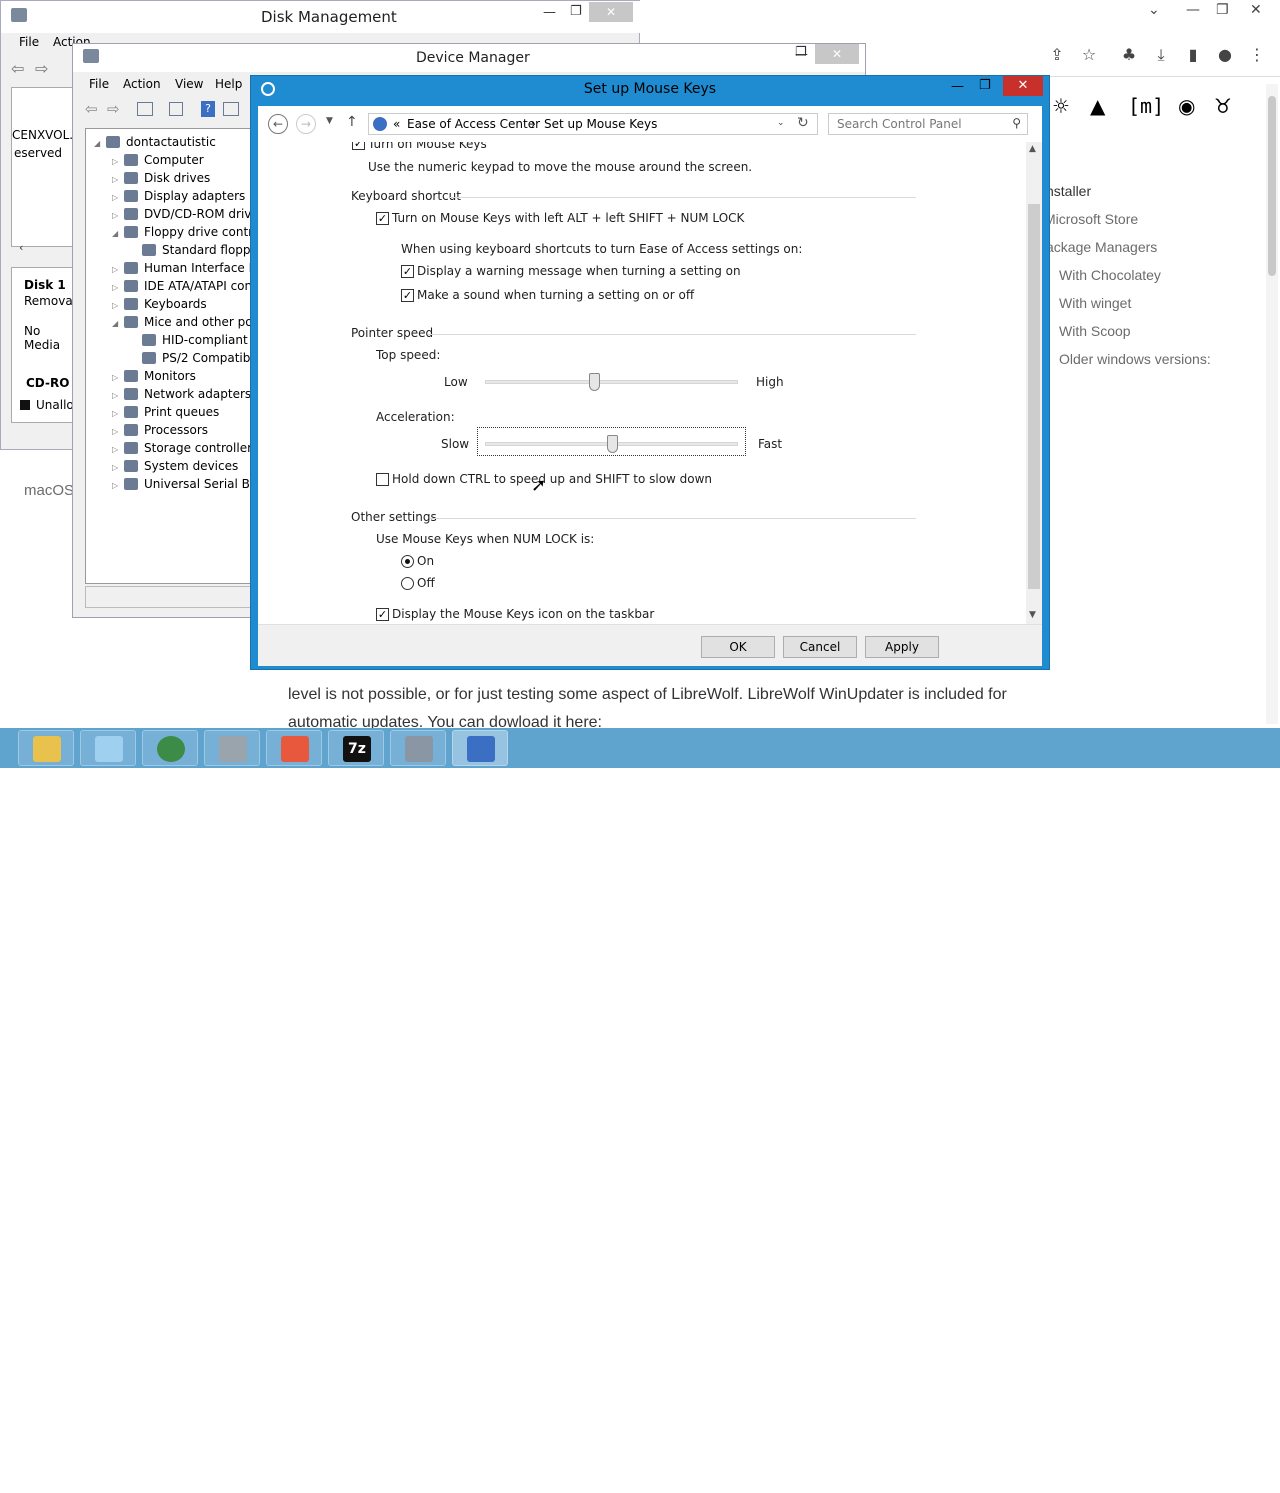 The image size is (1280, 1493). Describe the element at coordinates (1222, 10) in the screenshot. I see `maximize-icon: ❐` at that location.